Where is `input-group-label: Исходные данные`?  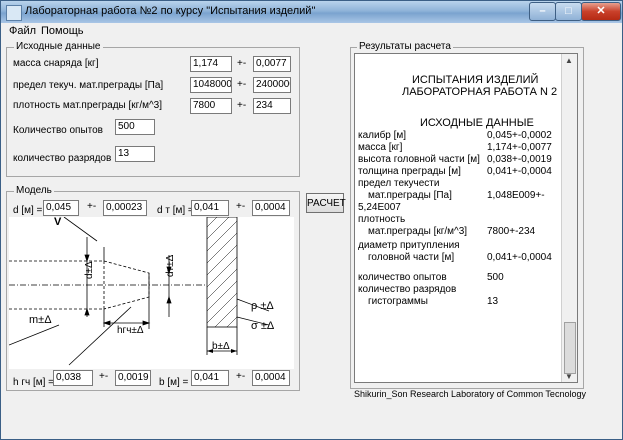 input-group-label: Исходные данные is located at coordinates (58, 46).